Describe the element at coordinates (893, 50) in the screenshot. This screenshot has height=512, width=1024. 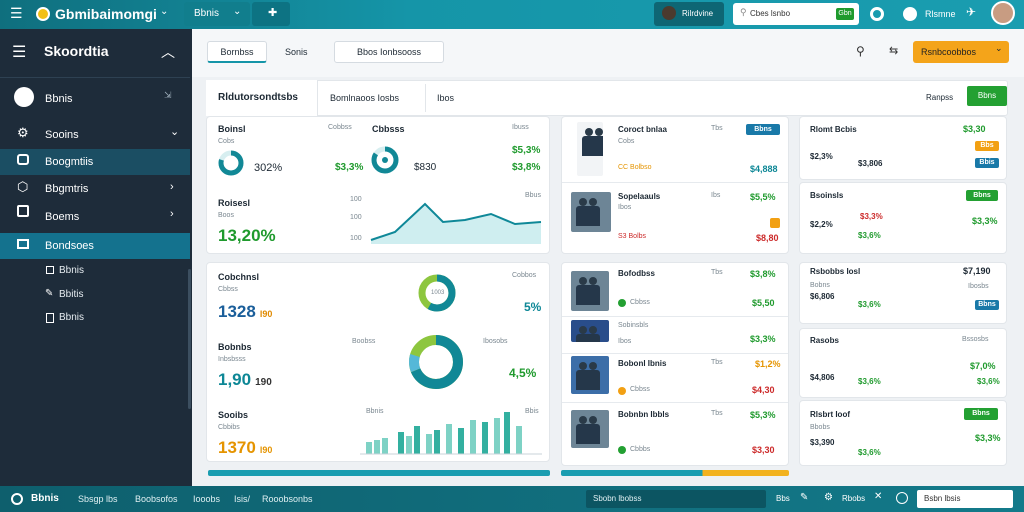
I see `filter-icon: ⇆` at that location.